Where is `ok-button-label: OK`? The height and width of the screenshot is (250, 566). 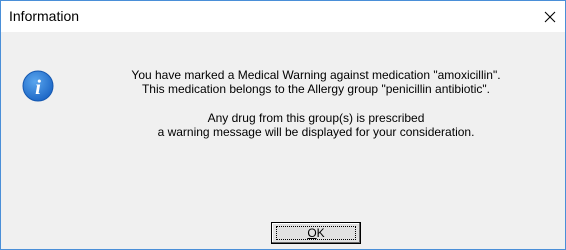
ok-button-label: OK is located at coordinates (316, 233).